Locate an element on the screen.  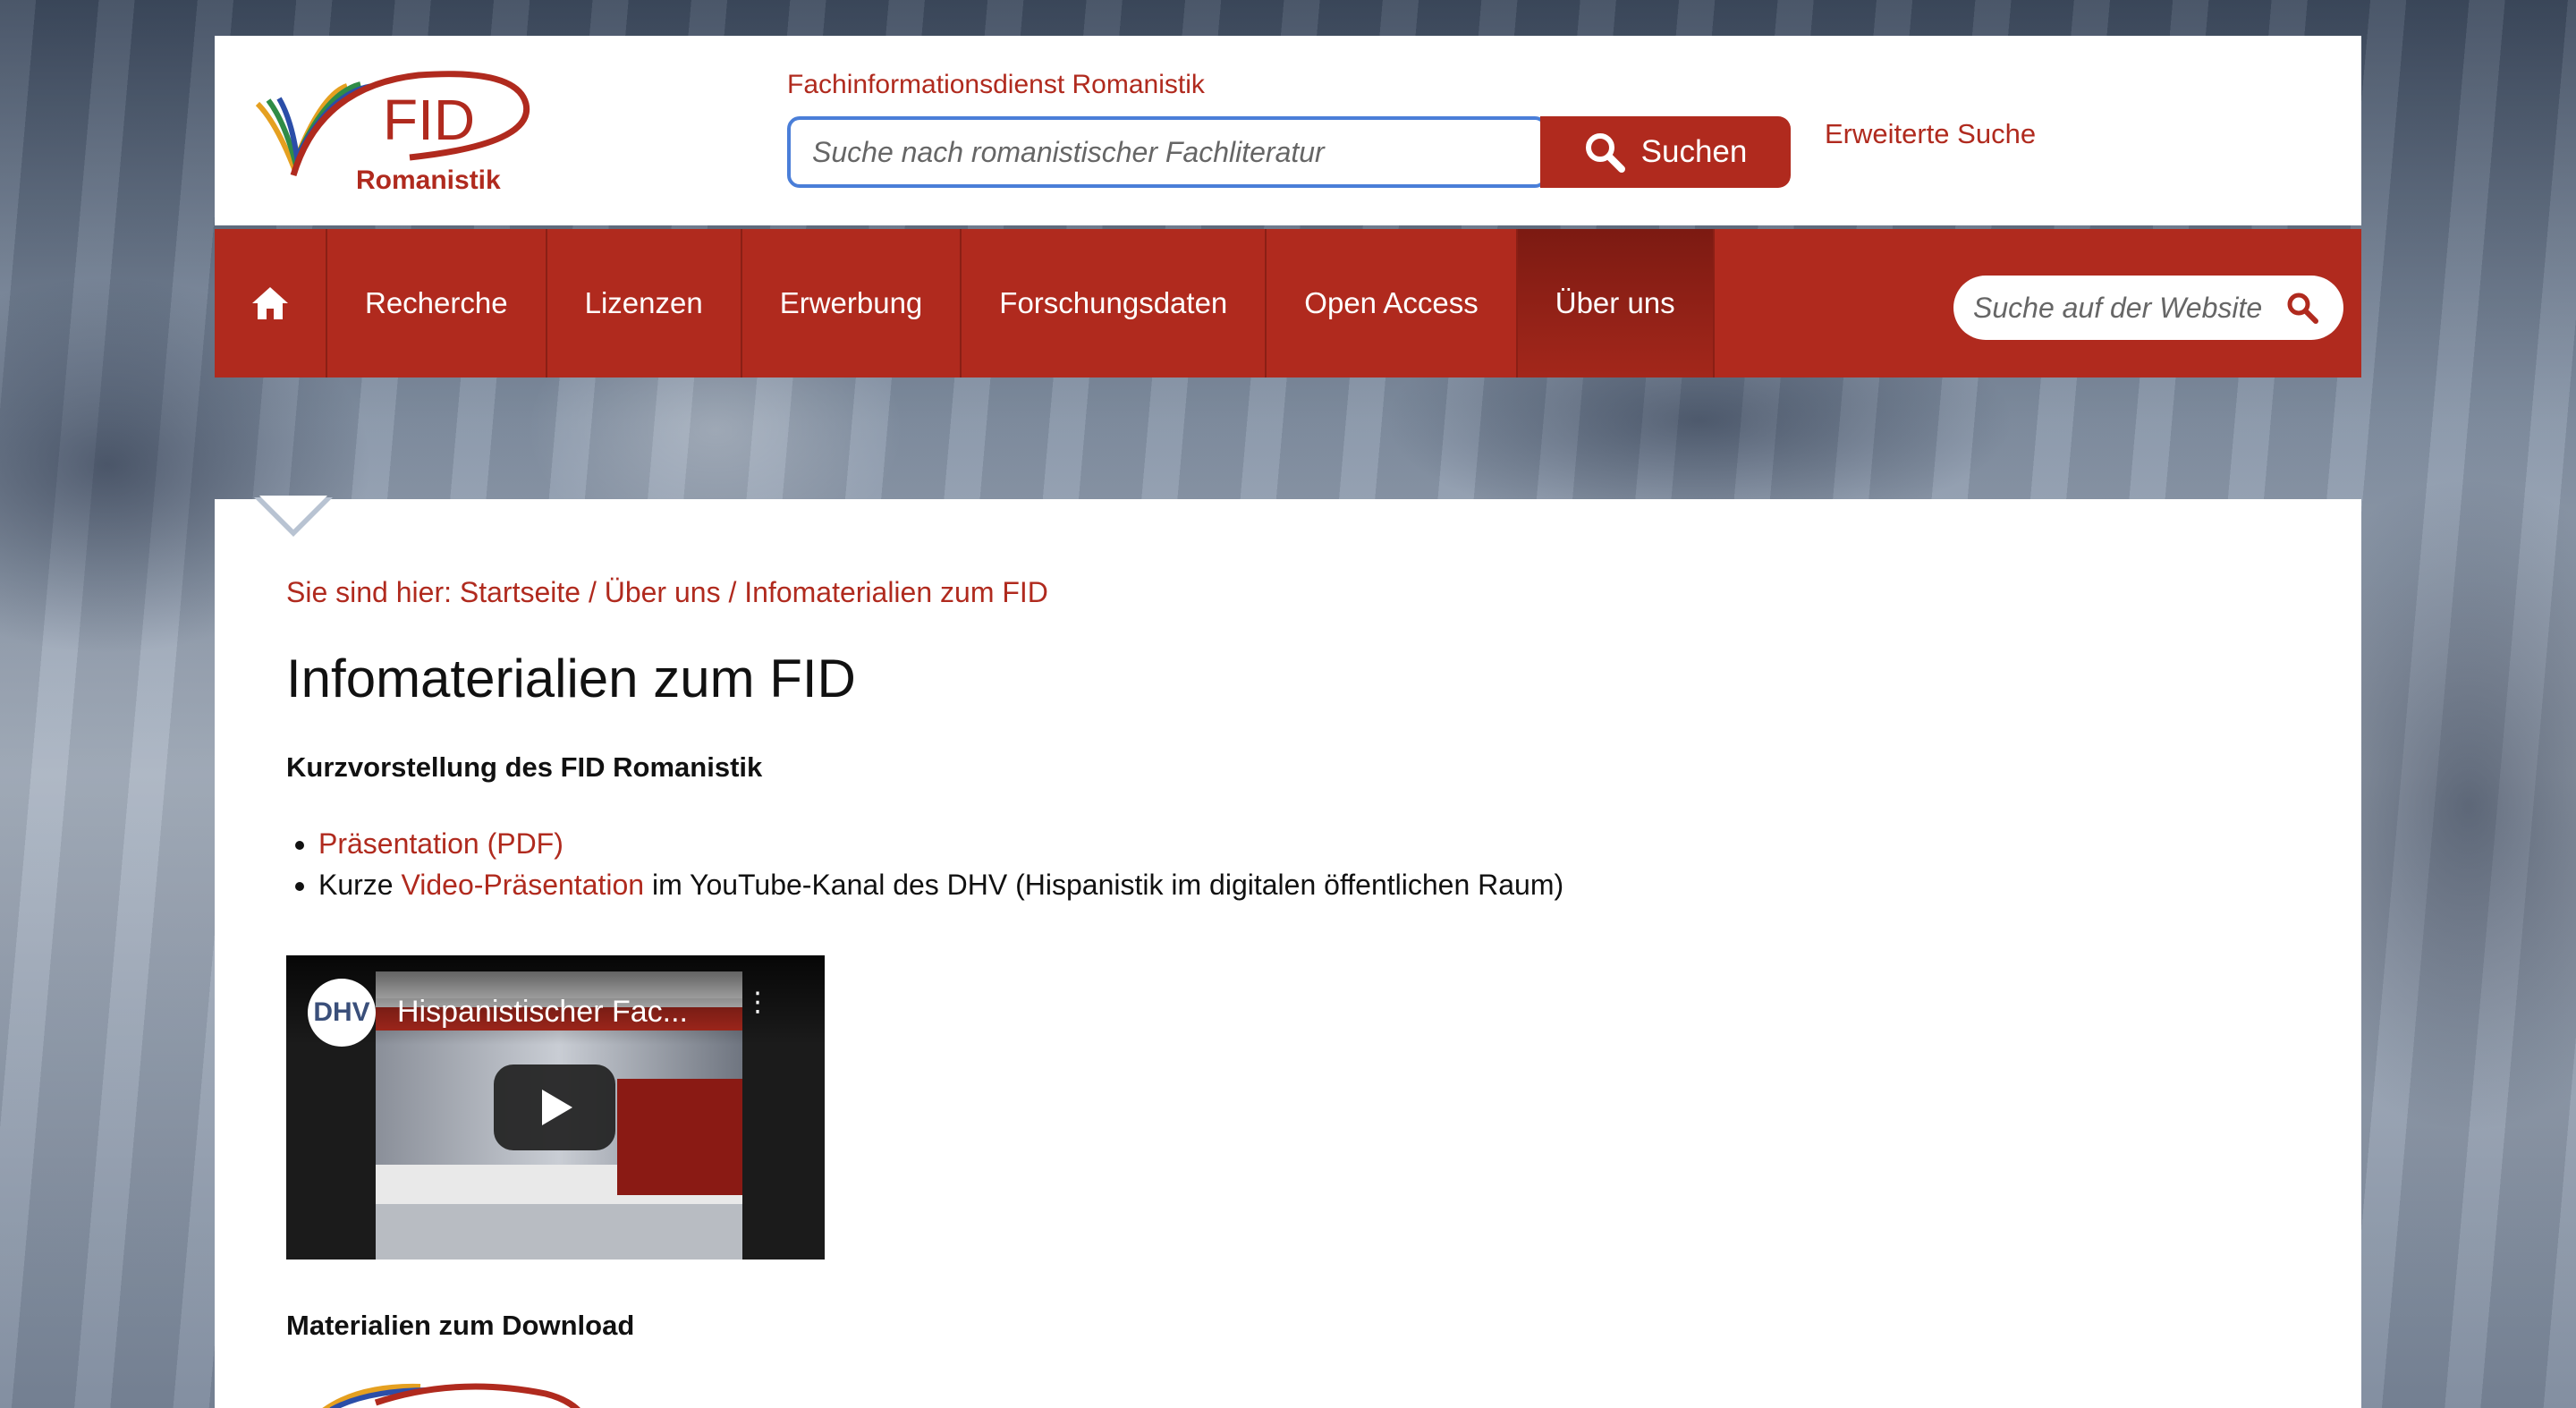
site-search is located at coordinates (2148, 308).